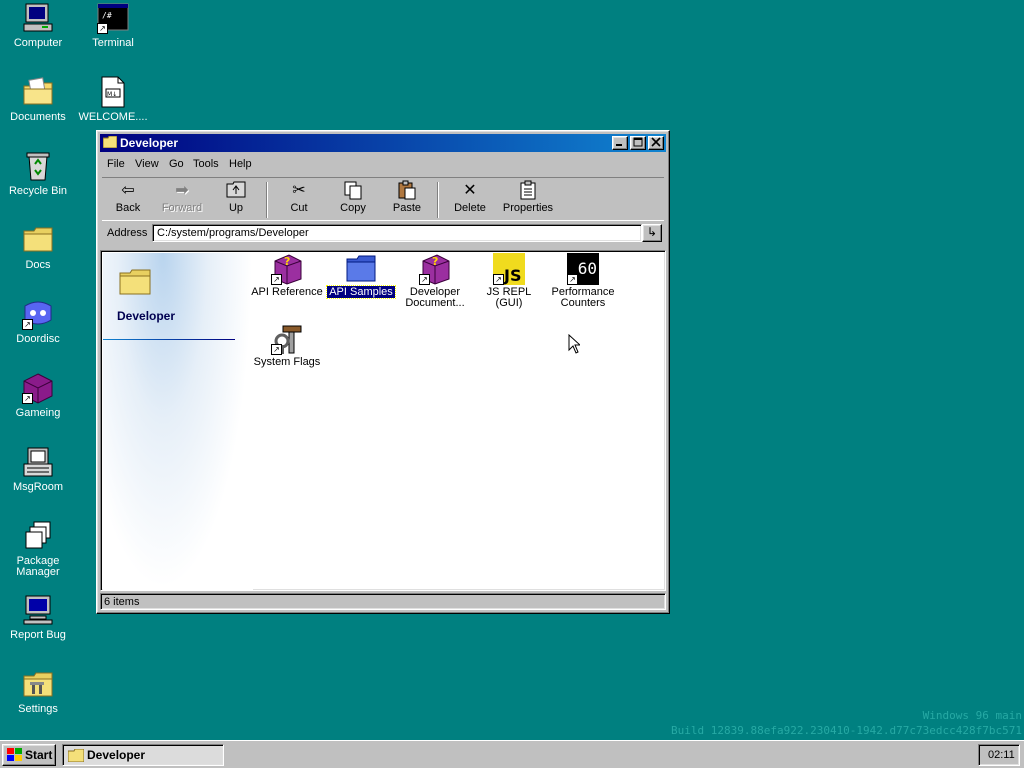 This screenshot has height=768, width=1024. I want to click on file-js-repl: JS ↗ JS REPL (GUI), so click(509, 281).